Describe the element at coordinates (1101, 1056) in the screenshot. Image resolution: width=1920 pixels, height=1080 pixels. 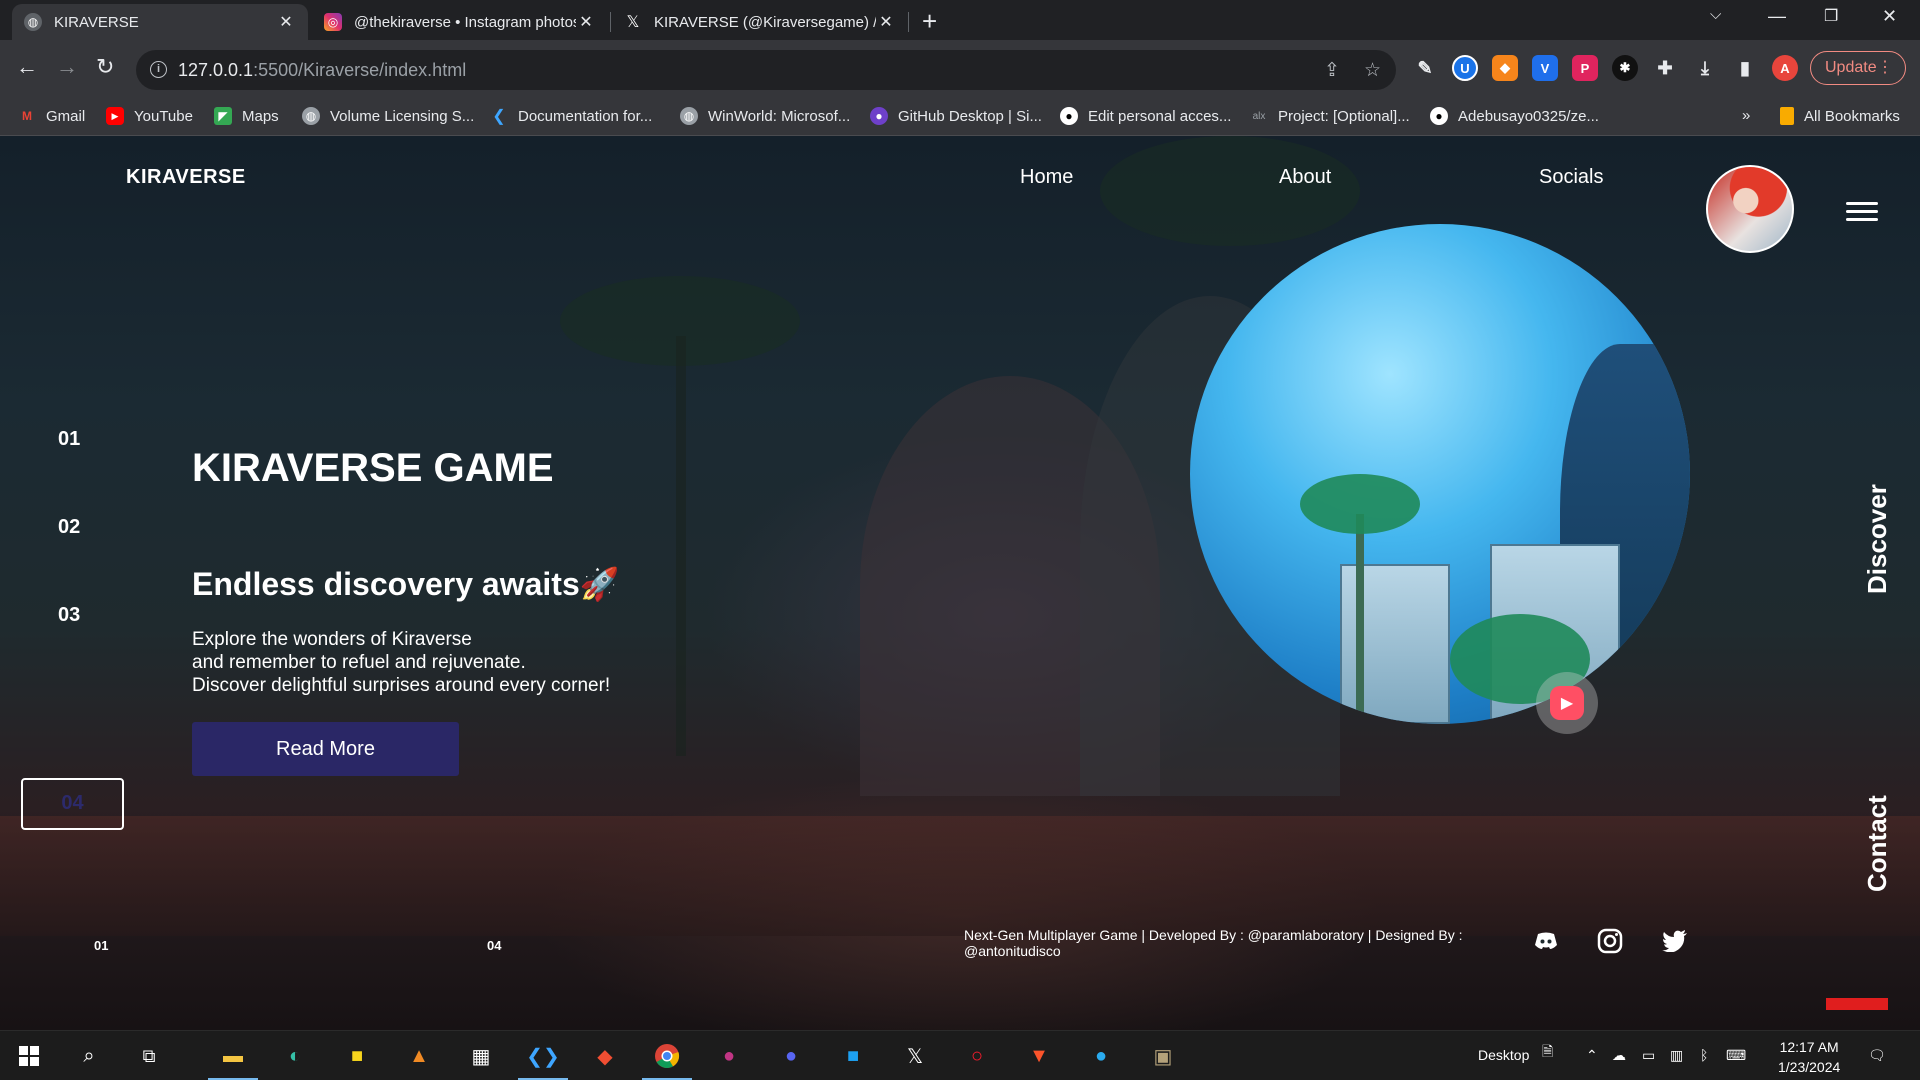
I see `telegram-icon: ●` at that location.